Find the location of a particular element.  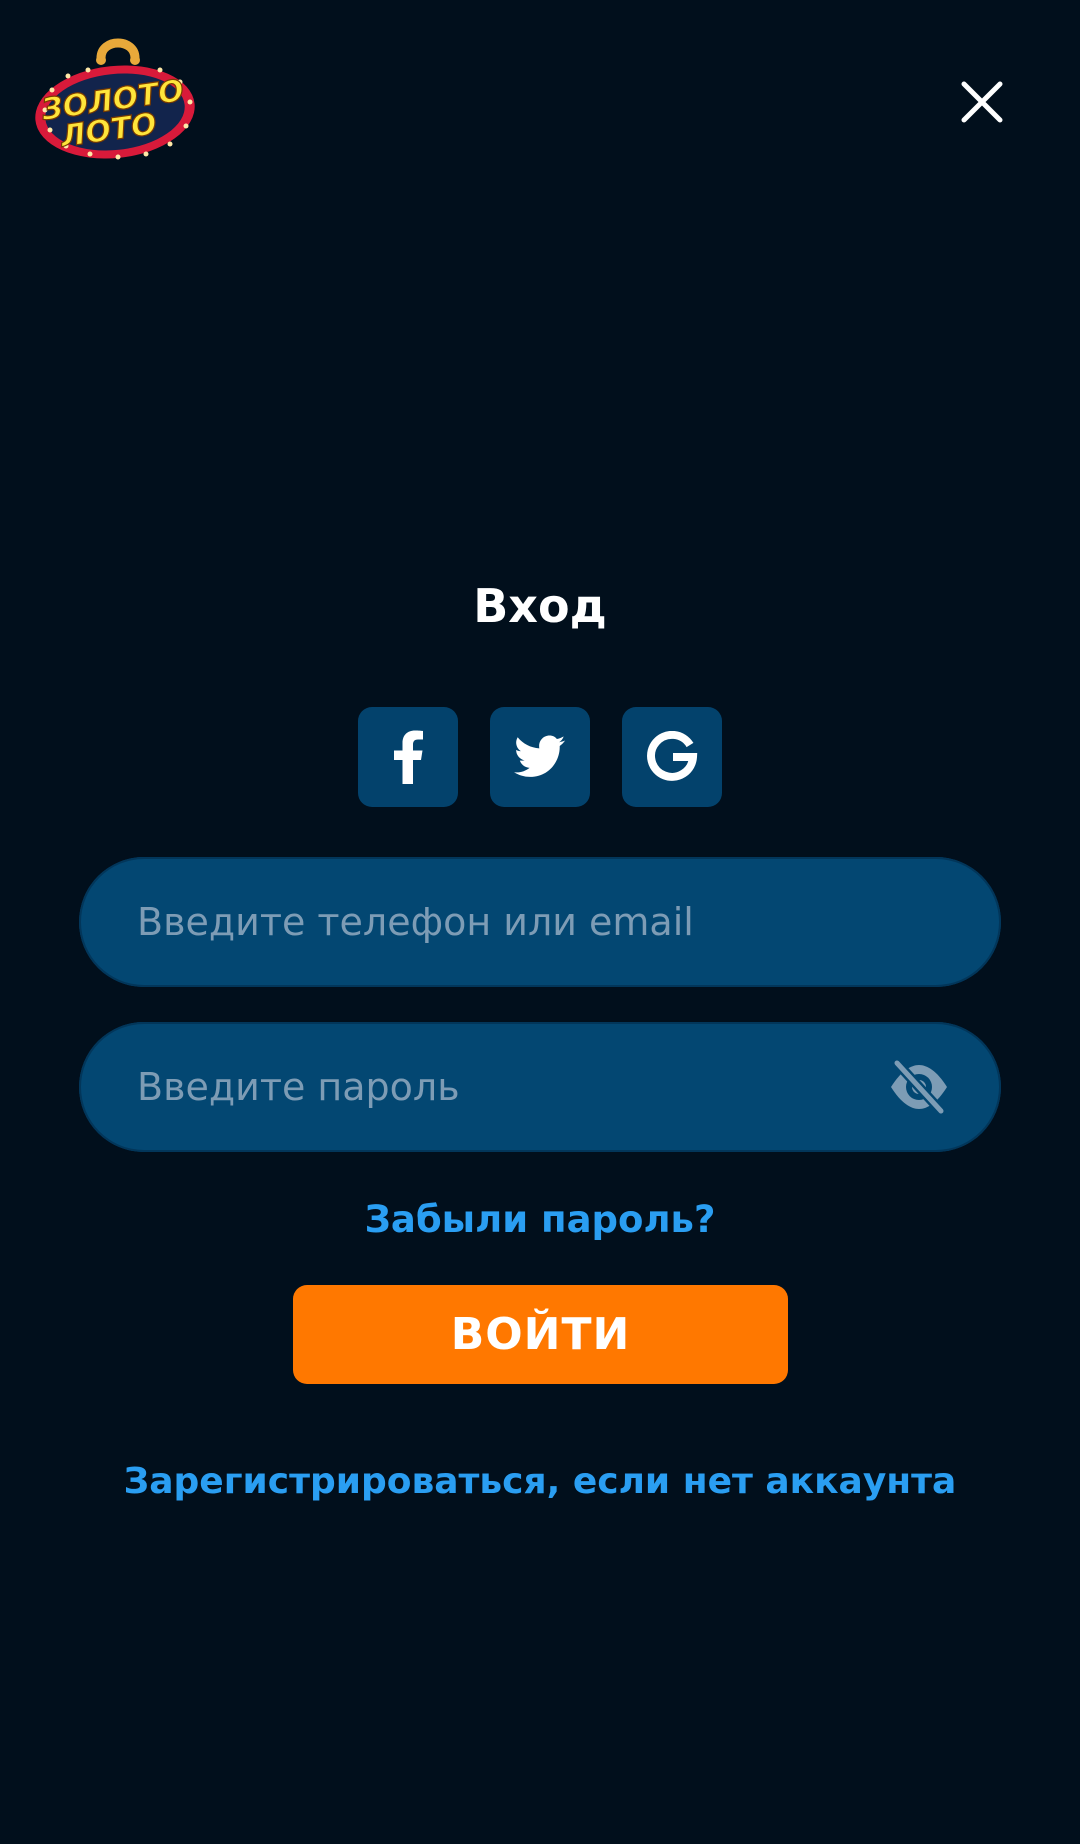

twitter-login-button is located at coordinates (540, 757).